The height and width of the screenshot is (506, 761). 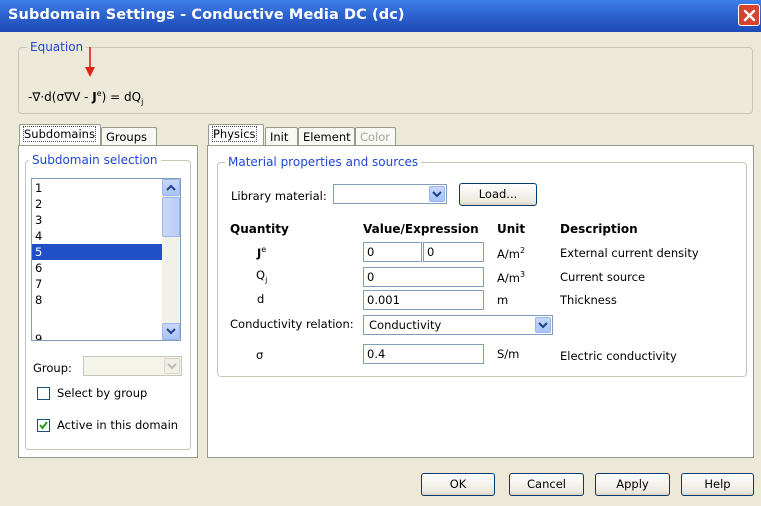 I want to click on thickness-input: 0.001, so click(x=423, y=300).